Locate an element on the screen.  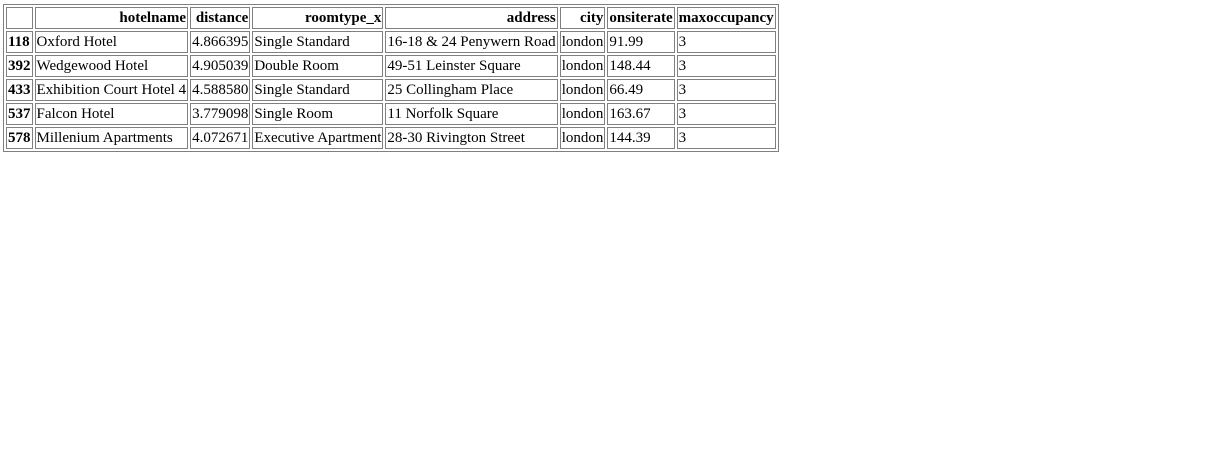
row-index: 433 is located at coordinates (19, 90).